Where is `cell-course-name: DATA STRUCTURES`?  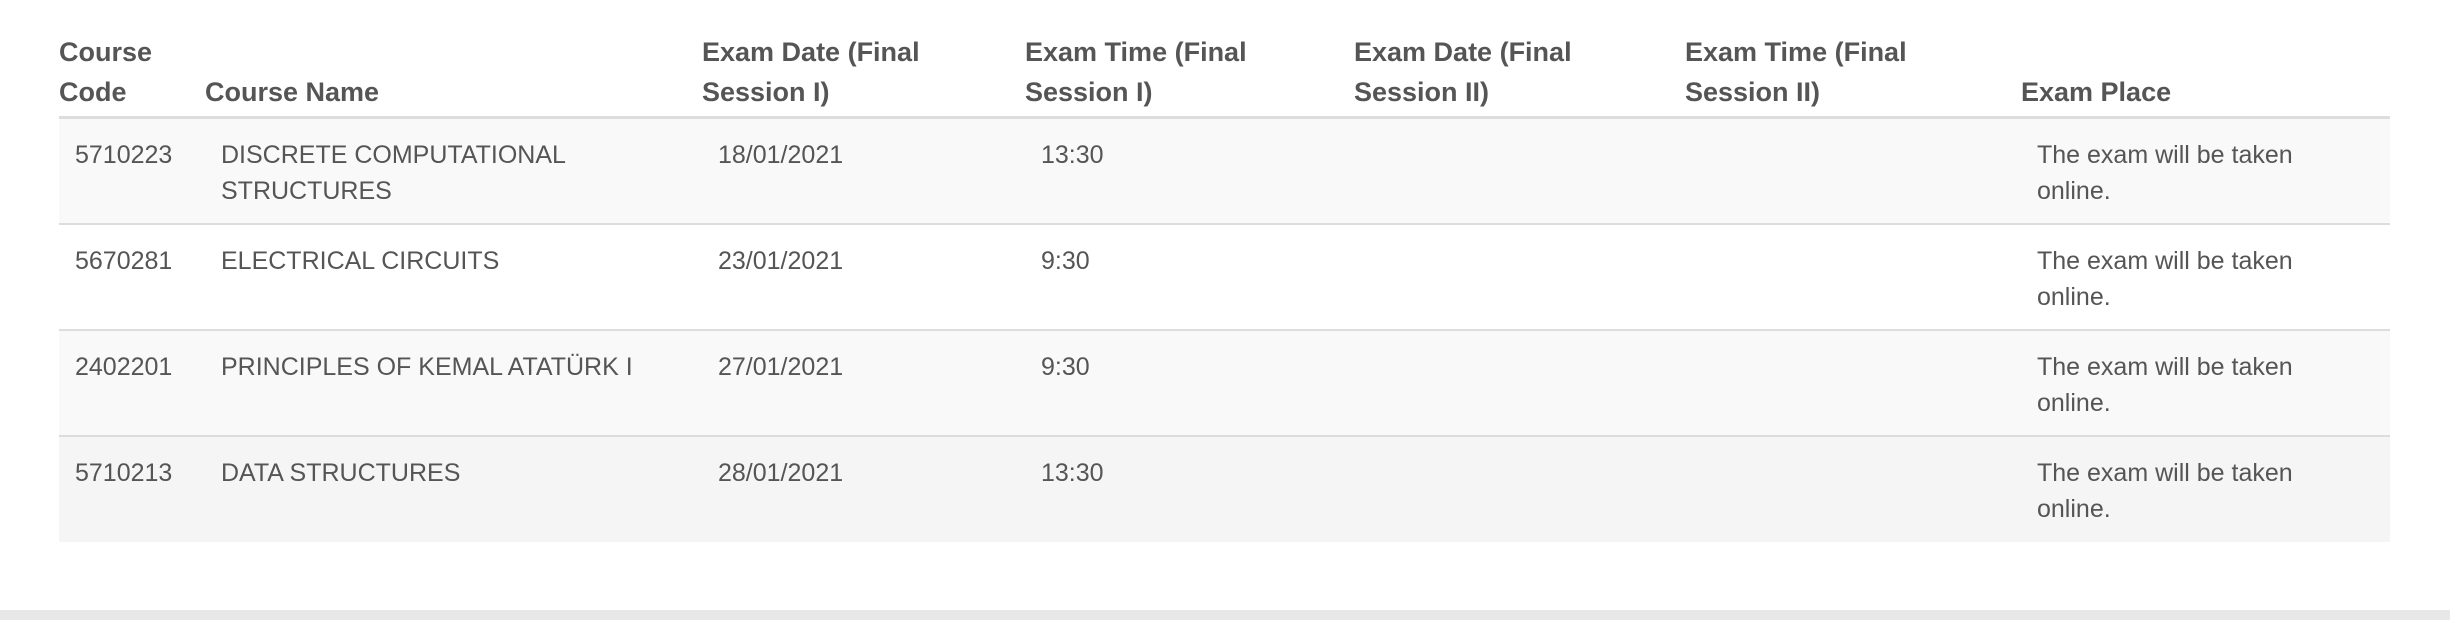 cell-course-name: DATA STRUCTURES is located at coordinates (453, 488).